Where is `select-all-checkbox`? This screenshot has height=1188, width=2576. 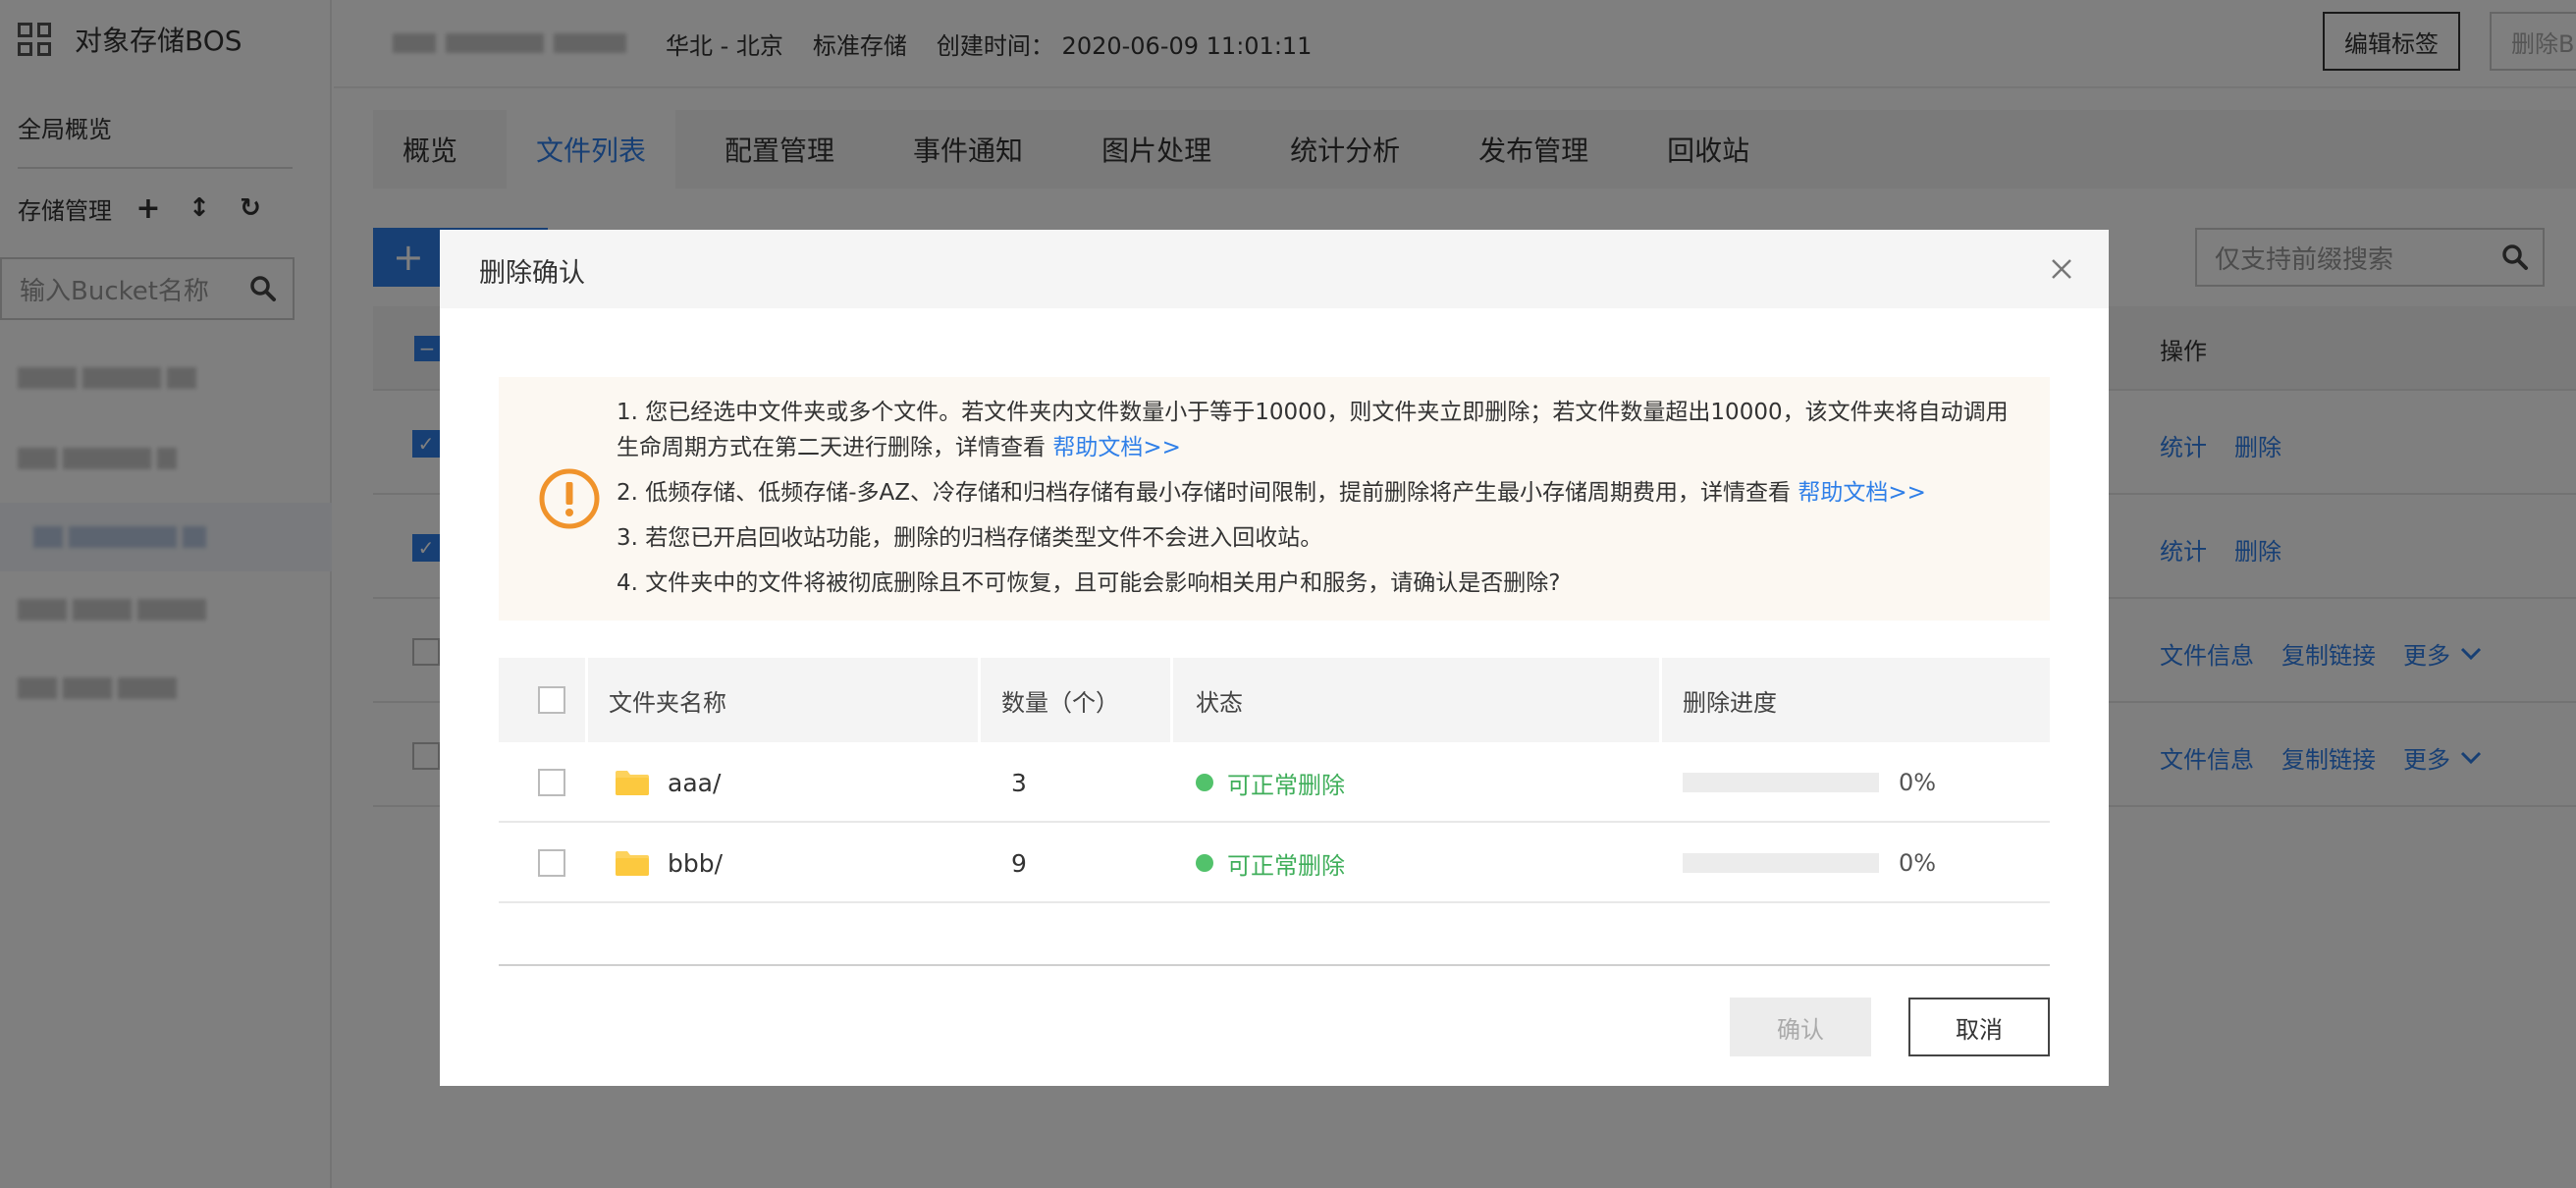
select-all-checkbox is located at coordinates (551, 700).